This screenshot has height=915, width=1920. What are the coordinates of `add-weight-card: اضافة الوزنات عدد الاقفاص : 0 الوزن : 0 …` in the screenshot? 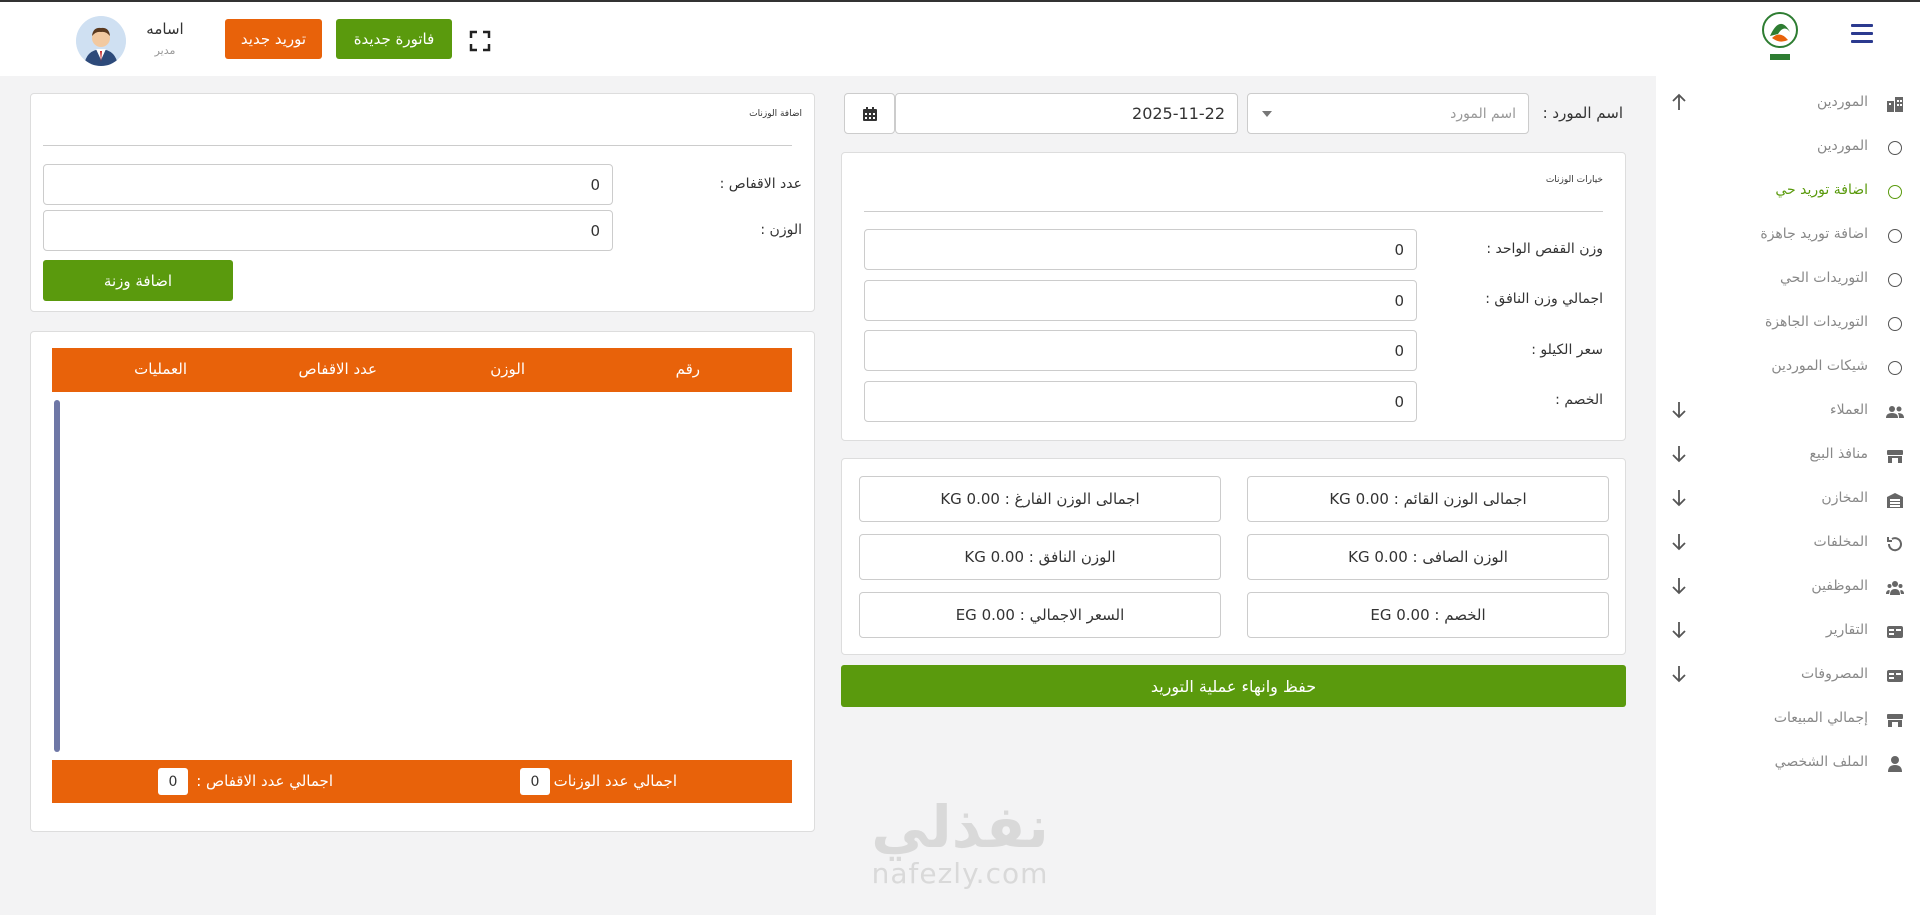 It's located at (422, 202).